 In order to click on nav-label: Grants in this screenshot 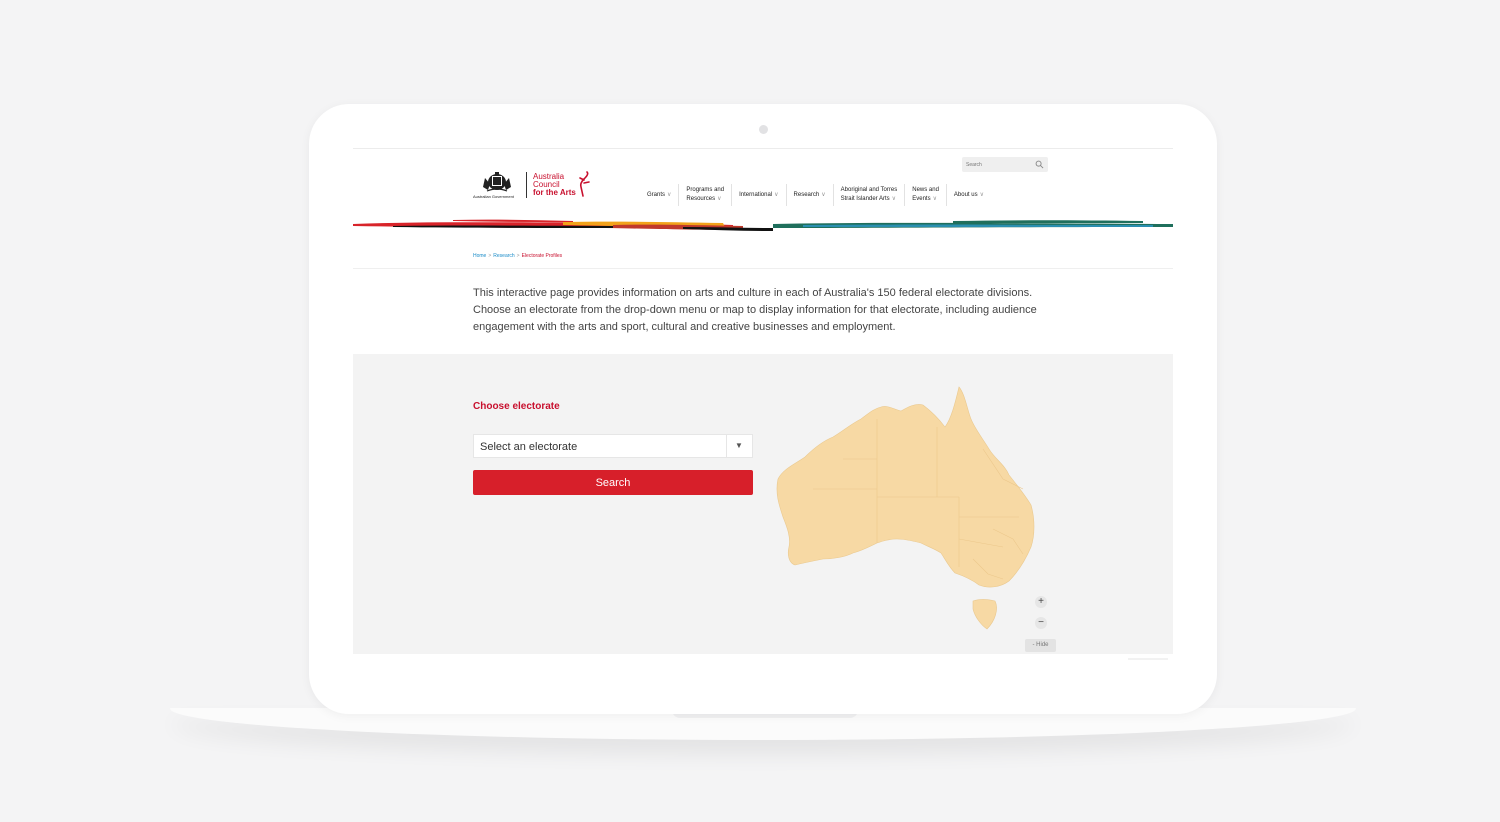, I will do `click(656, 194)`.